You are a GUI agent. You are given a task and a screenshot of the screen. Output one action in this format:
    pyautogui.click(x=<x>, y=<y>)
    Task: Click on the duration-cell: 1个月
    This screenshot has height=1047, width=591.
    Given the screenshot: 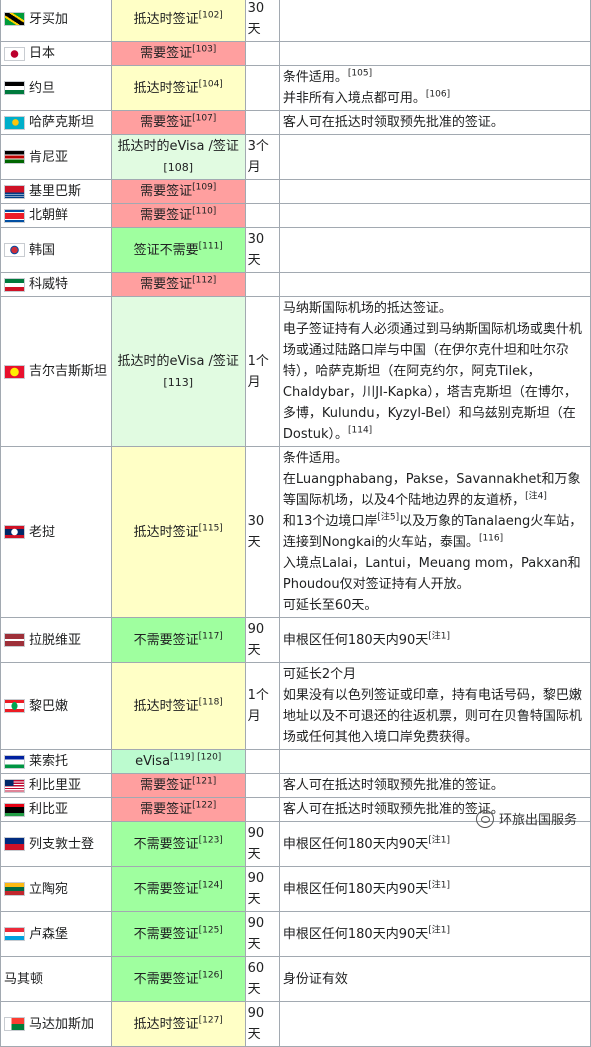 What is the action you would take?
    pyautogui.click(x=262, y=706)
    